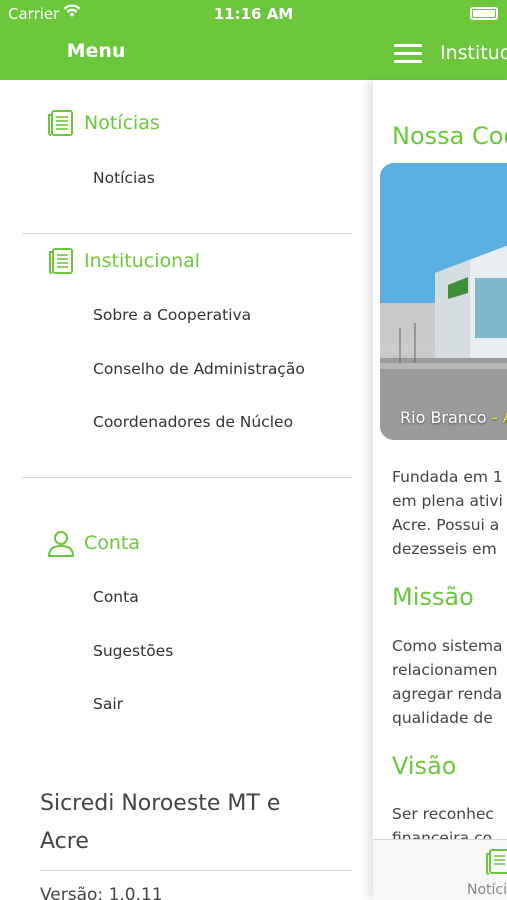 Image resolution: width=507 pixels, height=900 pixels. I want to click on photo-caption: Rio Branco - A, so click(453, 417).